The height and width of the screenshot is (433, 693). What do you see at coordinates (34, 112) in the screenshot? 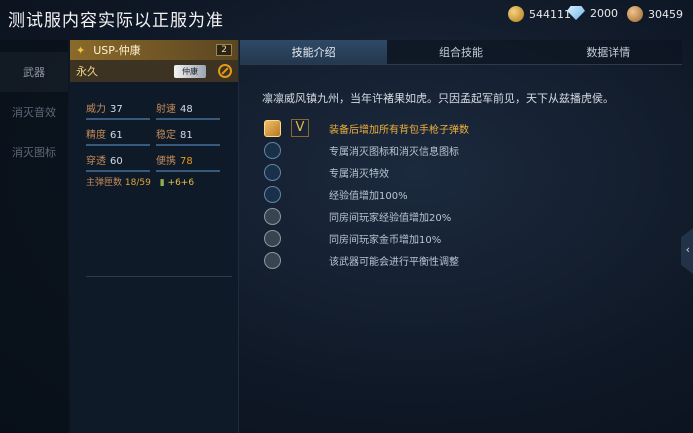
I see `nav-kill-sound: 消灭音效` at bounding box center [34, 112].